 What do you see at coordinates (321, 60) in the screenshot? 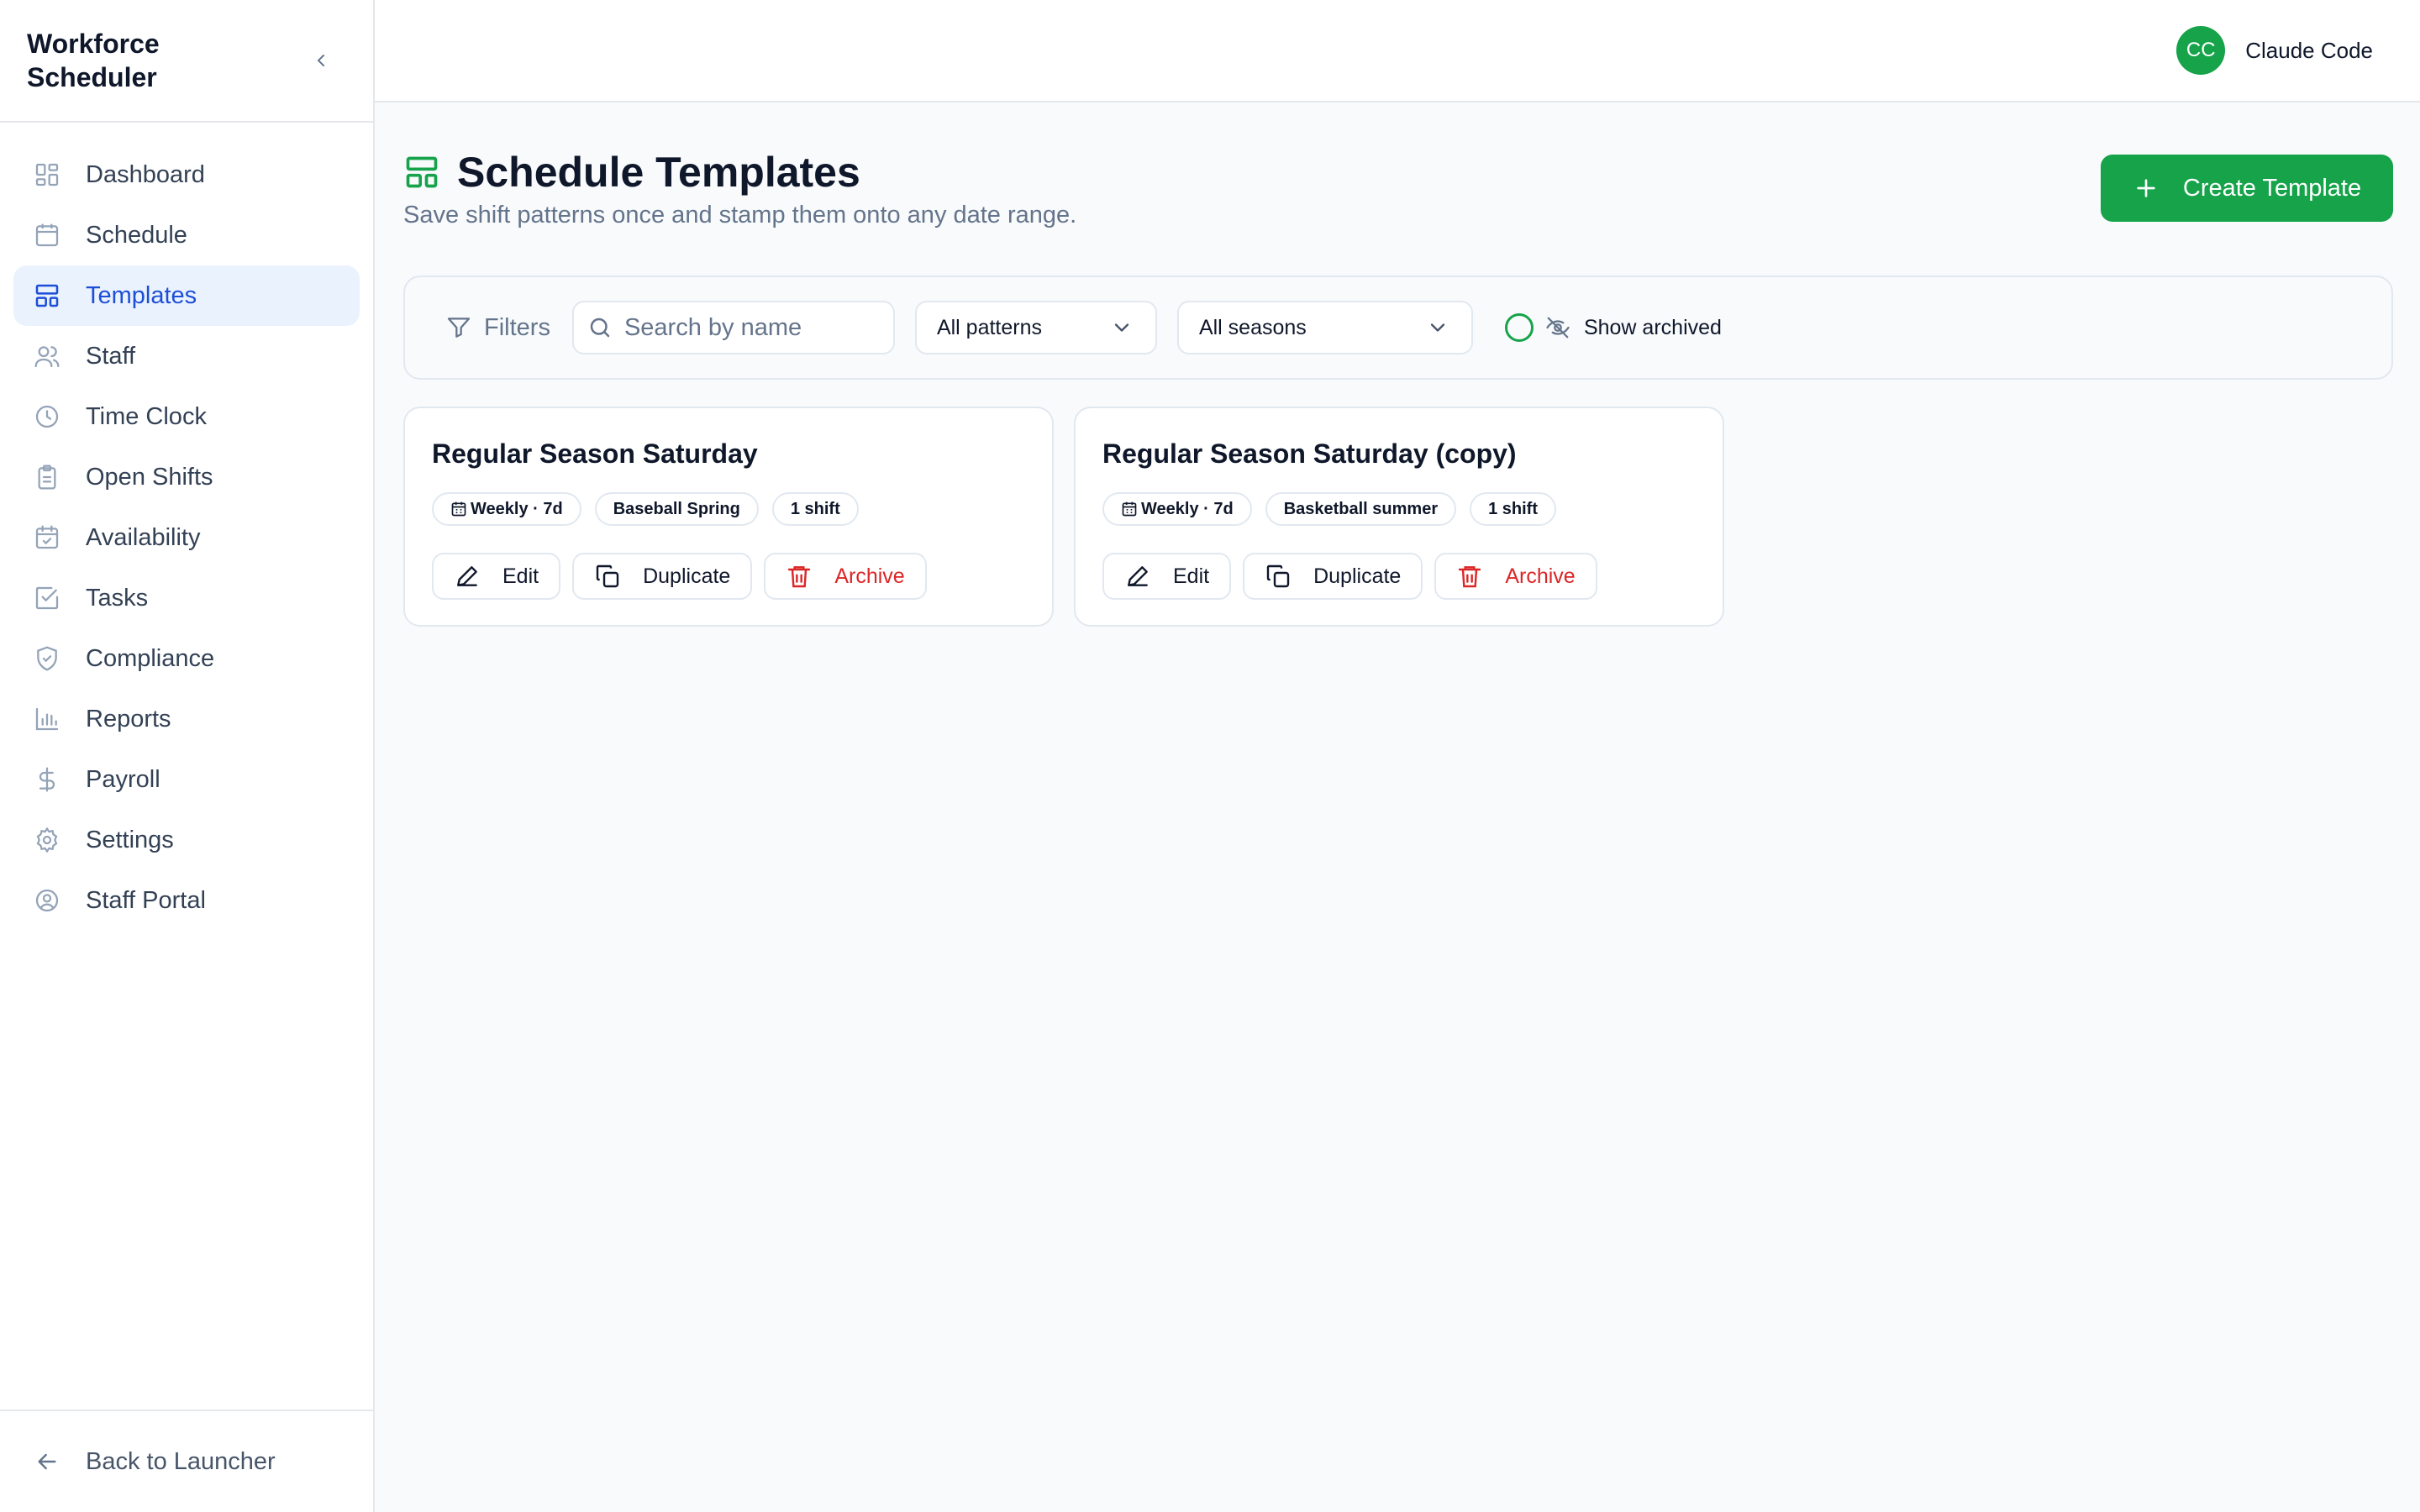
I see `collapse-sidebar-button` at bounding box center [321, 60].